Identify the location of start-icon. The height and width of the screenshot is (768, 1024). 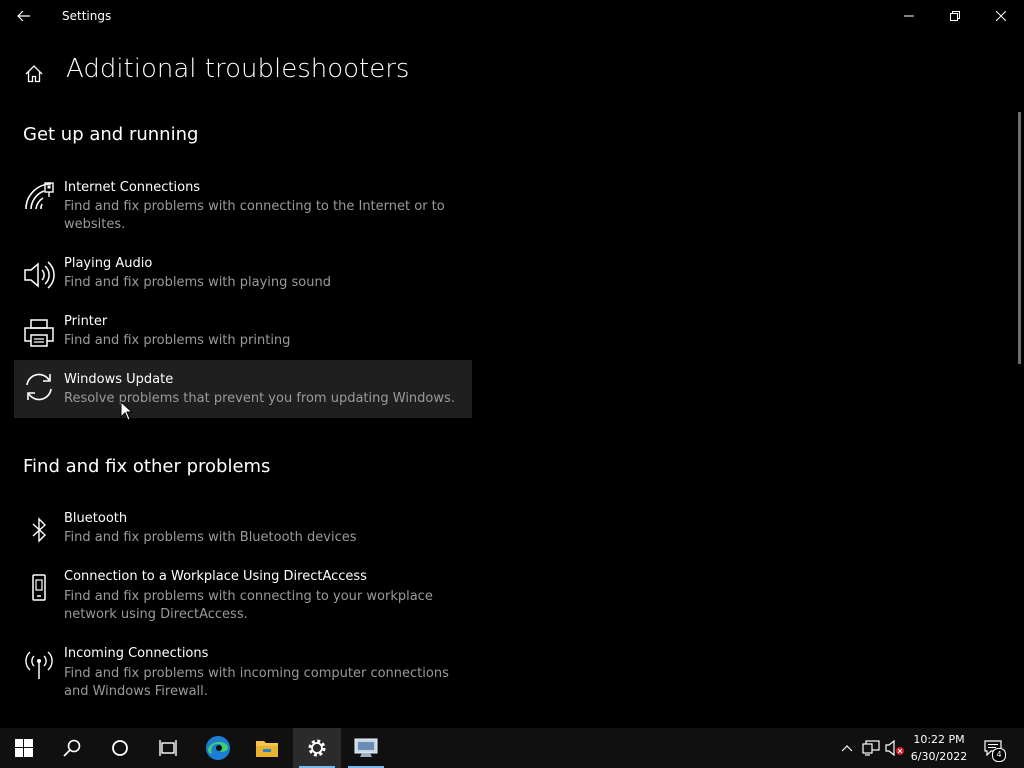
(24, 748).